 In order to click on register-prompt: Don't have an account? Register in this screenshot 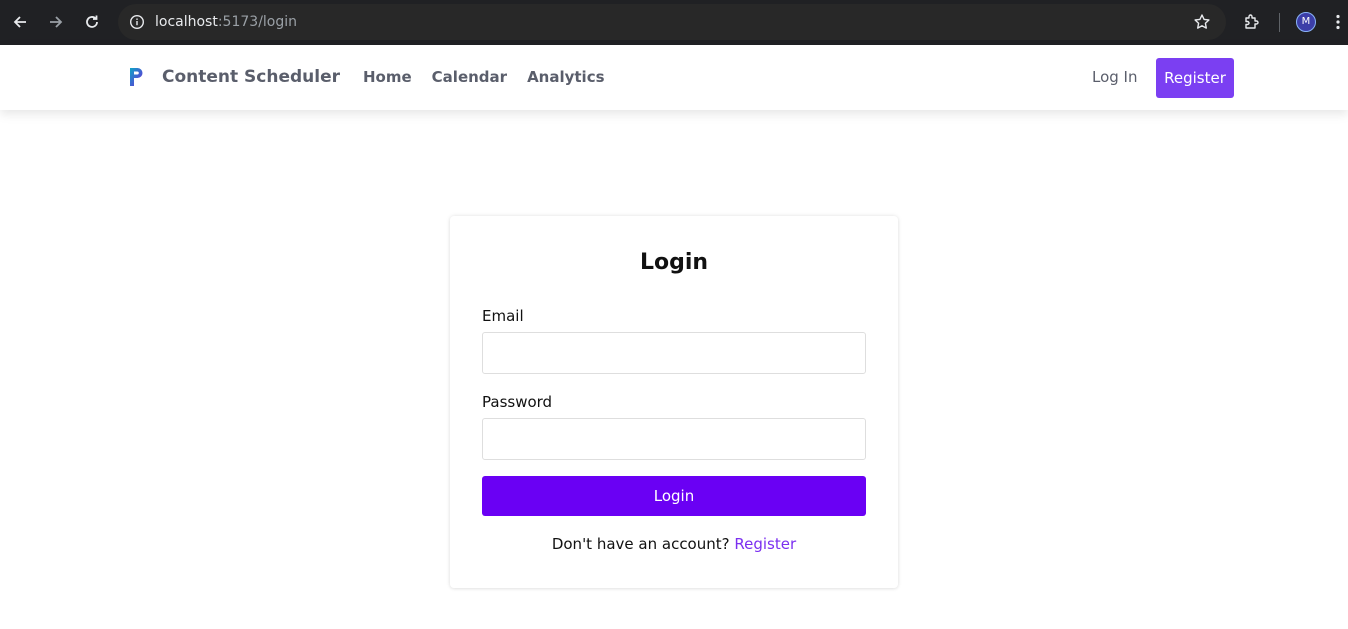, I will do `click(674, 544)`.